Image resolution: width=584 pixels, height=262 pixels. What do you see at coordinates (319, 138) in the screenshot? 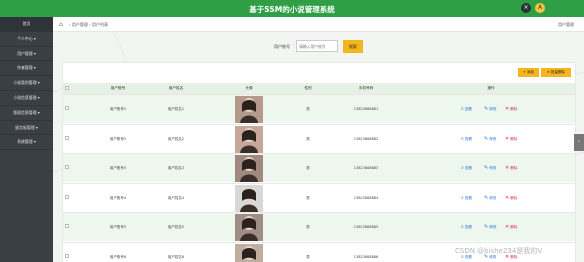
I see `table-row: 用户账号2 用户姓名2 男 13823888882 ⌕查看 ✎修改 ✕删除` at bounding box center [319, 138].